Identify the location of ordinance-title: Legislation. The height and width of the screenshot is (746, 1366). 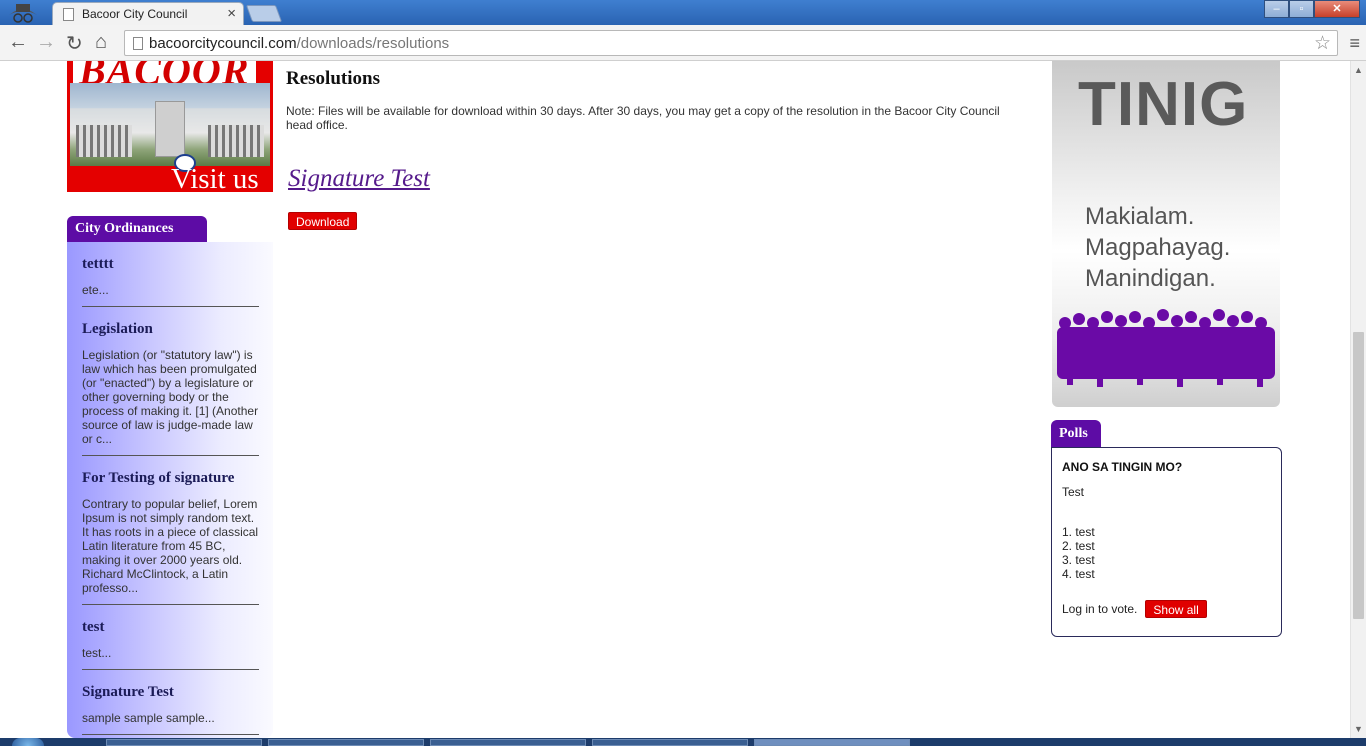
(170, 329).